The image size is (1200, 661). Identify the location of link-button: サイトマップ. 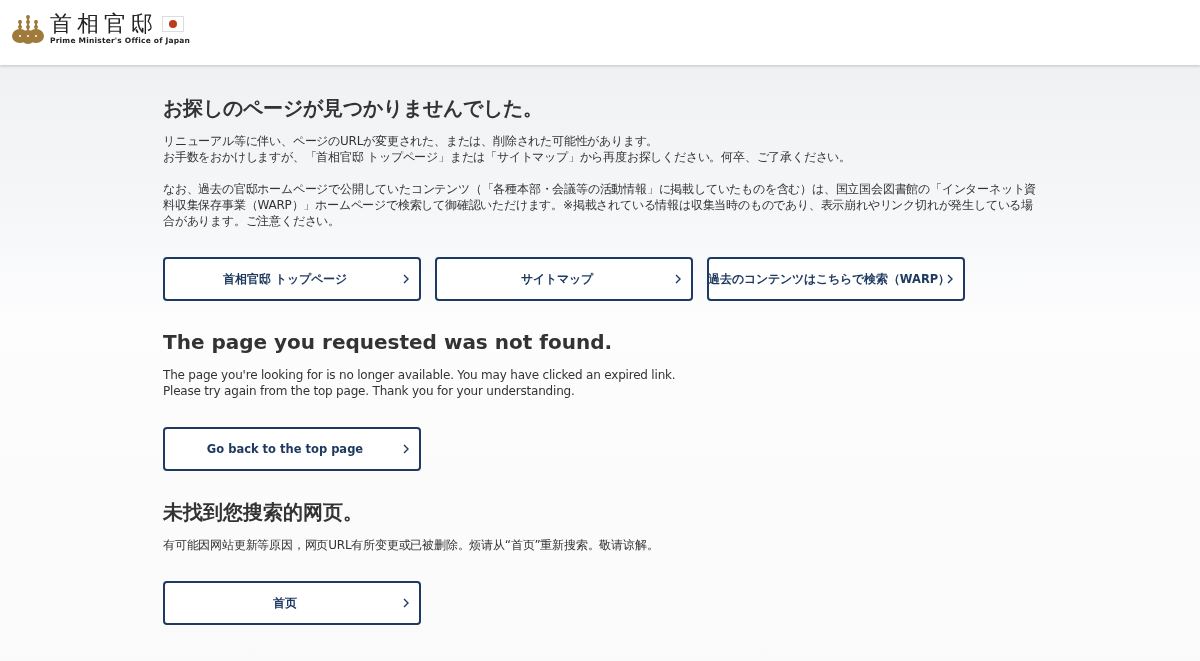
(564, 279).